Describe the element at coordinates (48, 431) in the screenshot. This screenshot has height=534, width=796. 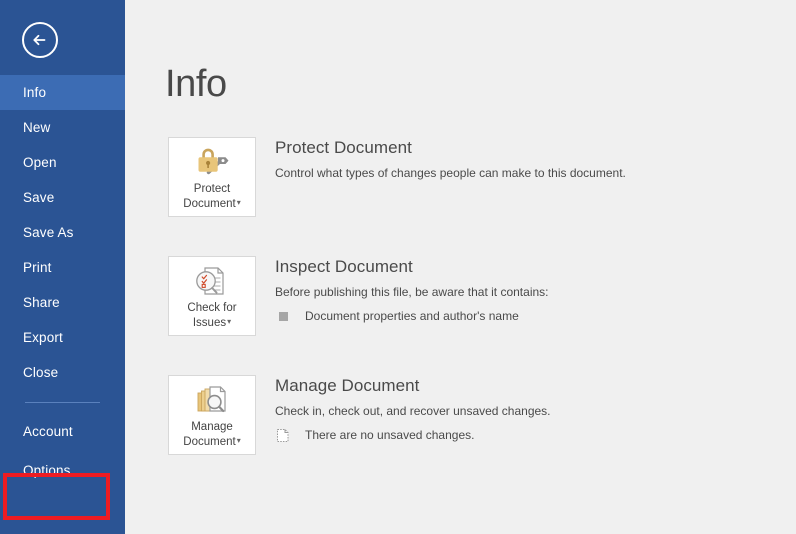
I see `sidebar-item-label: Account` at that location.